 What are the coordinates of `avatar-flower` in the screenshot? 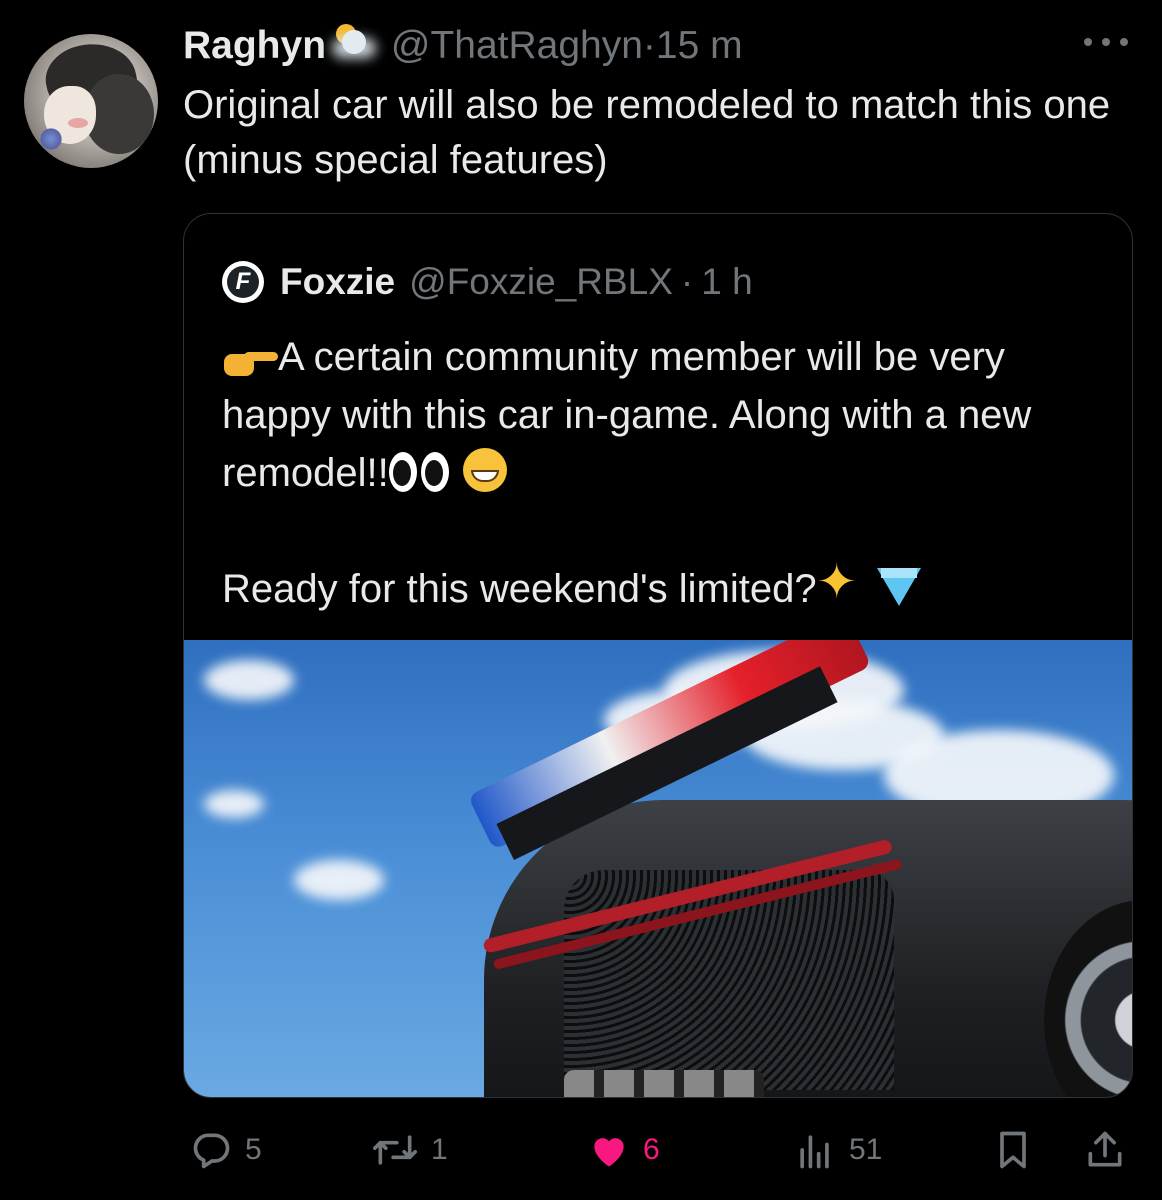 It's located at (51, 139).